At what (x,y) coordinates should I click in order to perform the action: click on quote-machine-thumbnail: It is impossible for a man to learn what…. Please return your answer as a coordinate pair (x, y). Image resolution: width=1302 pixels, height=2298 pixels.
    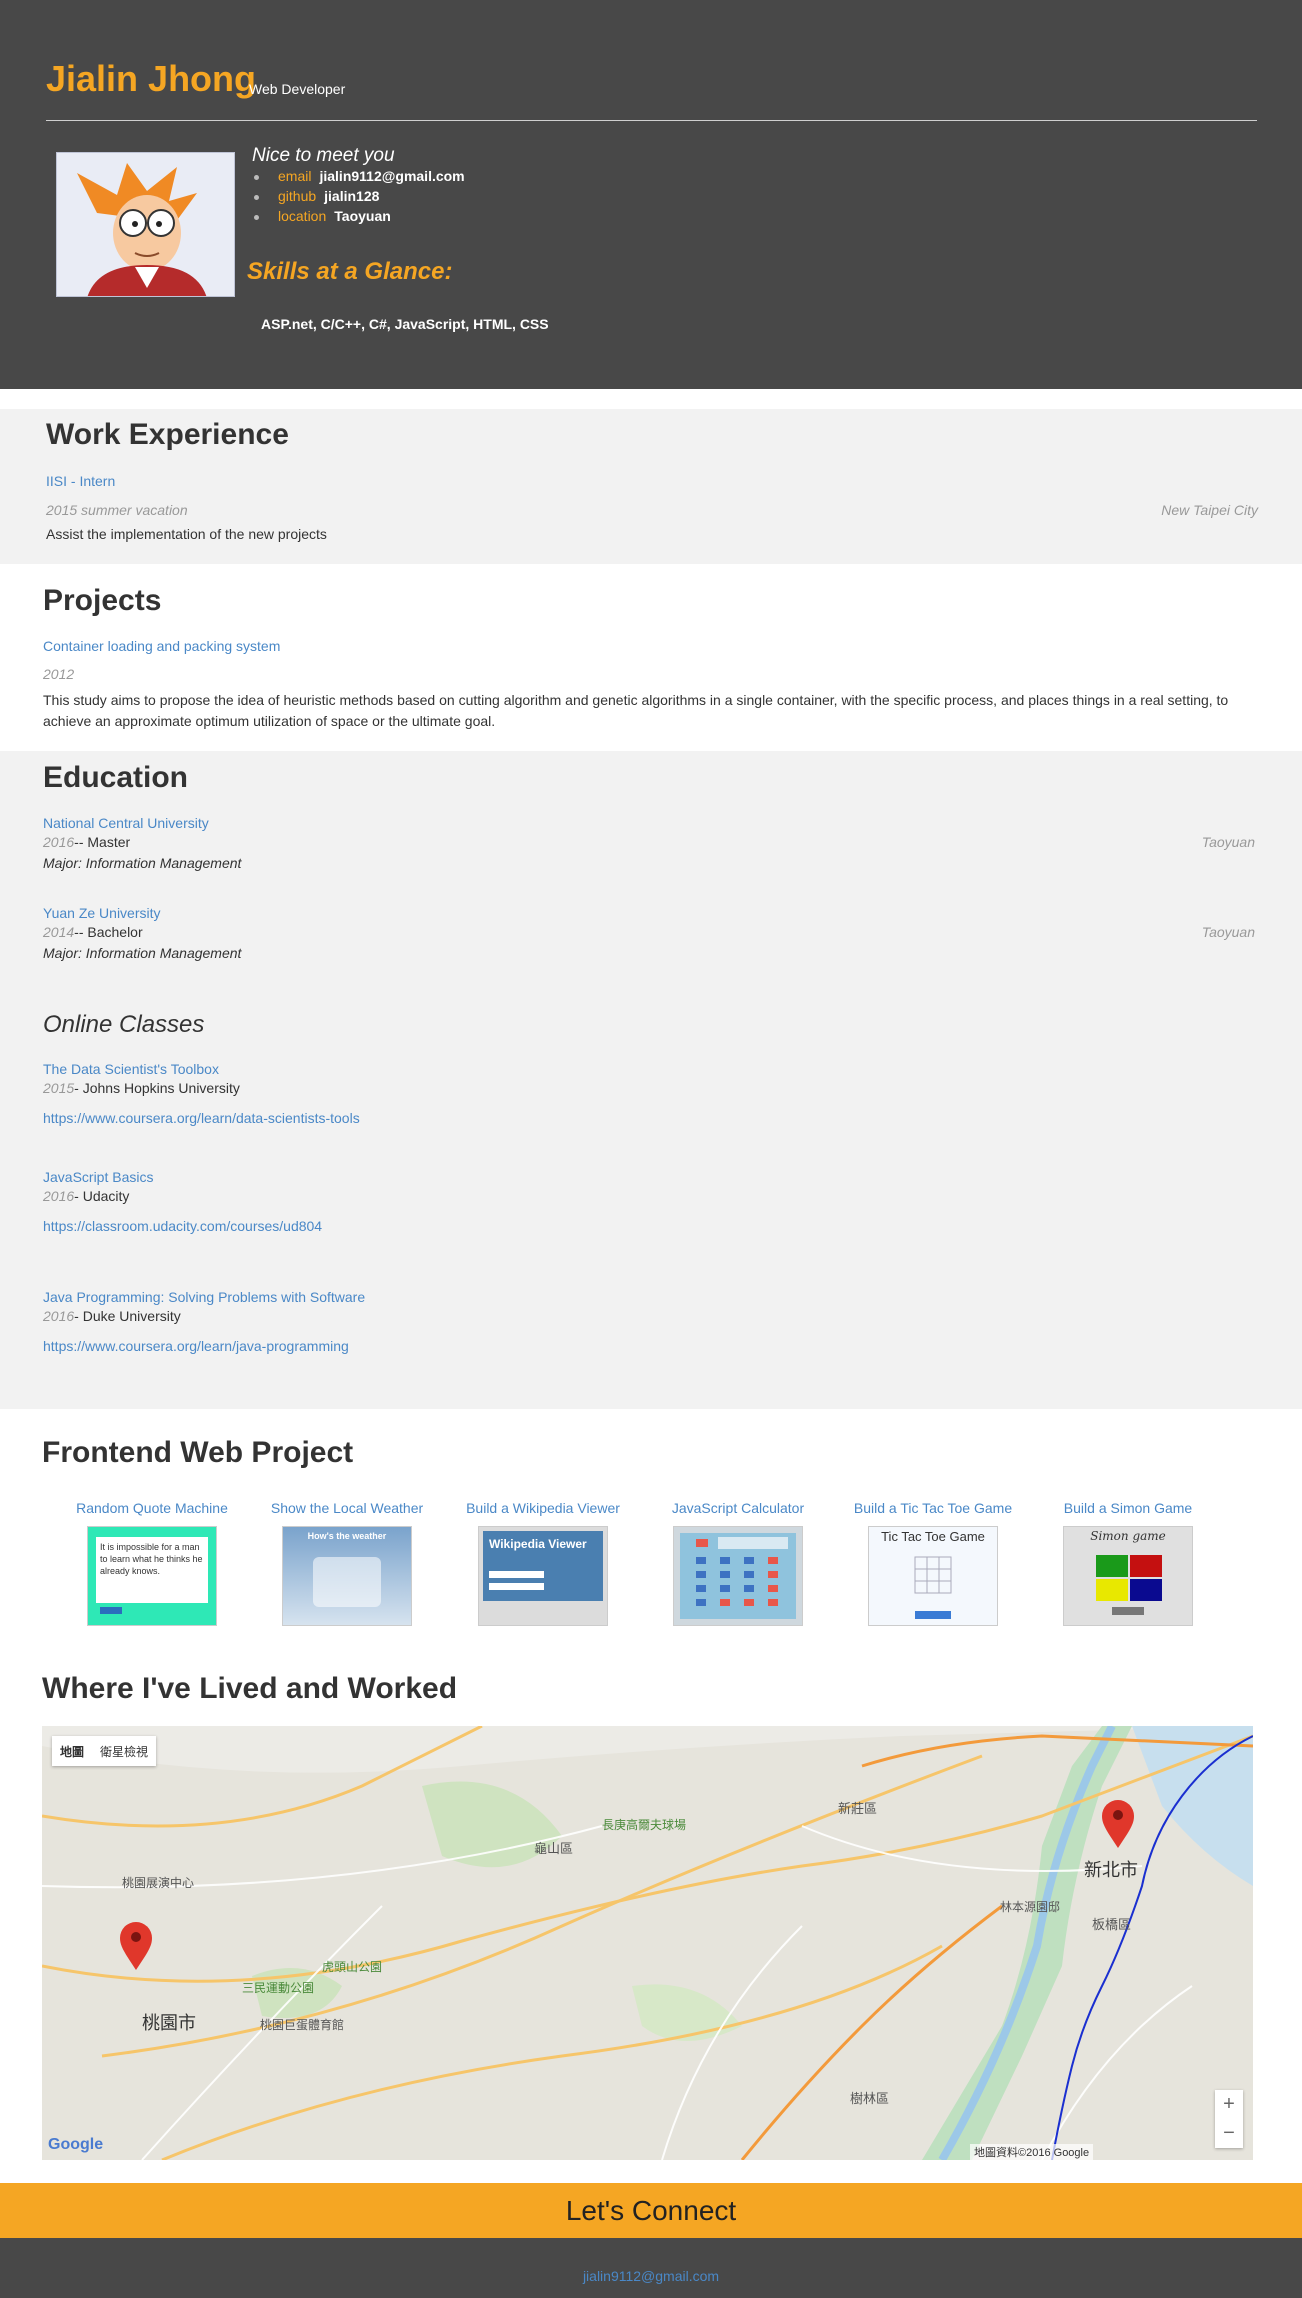
    Looking at the image, I should click on (152, 1576).